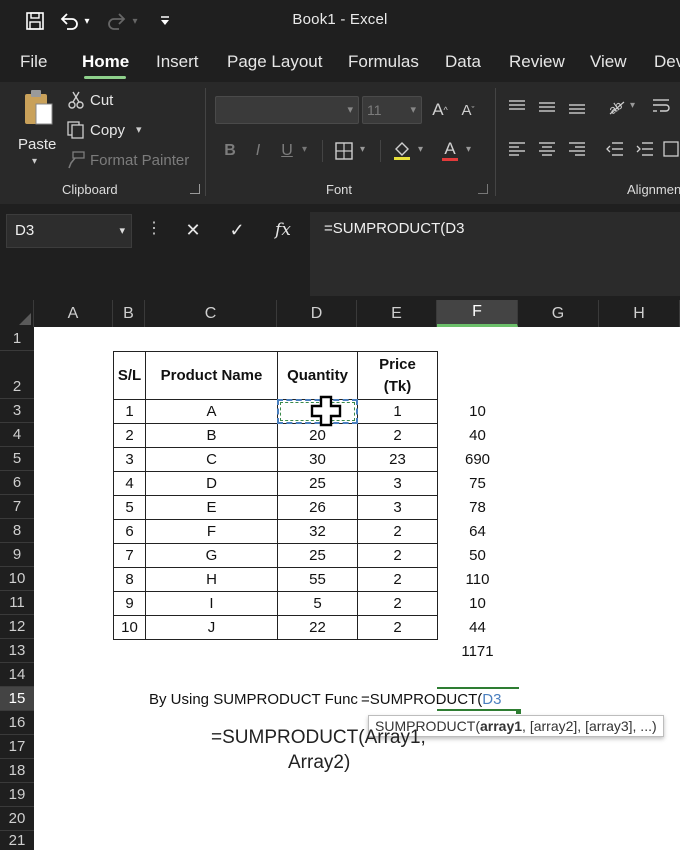  Describe the element at coordinates (17, 411) in the screenshot. I see `row-header: 3` at that location.